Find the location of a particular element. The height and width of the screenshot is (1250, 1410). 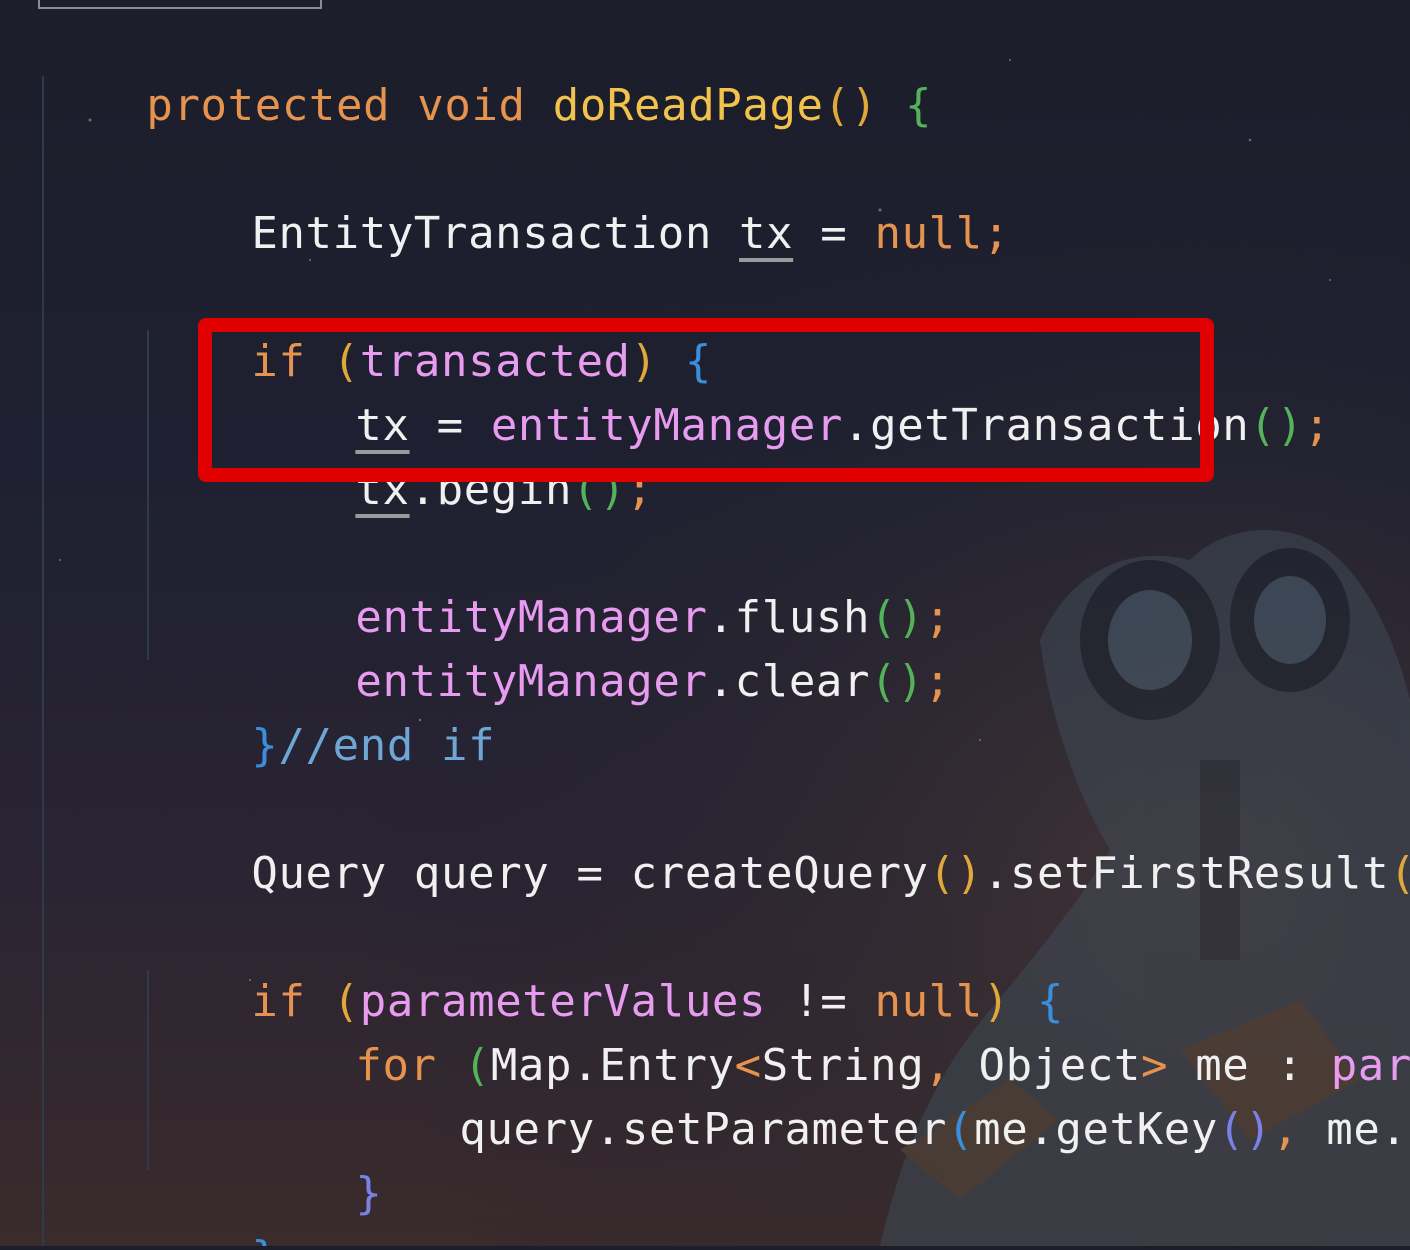

method-call: createQuery is located at coordinates (779, 873).